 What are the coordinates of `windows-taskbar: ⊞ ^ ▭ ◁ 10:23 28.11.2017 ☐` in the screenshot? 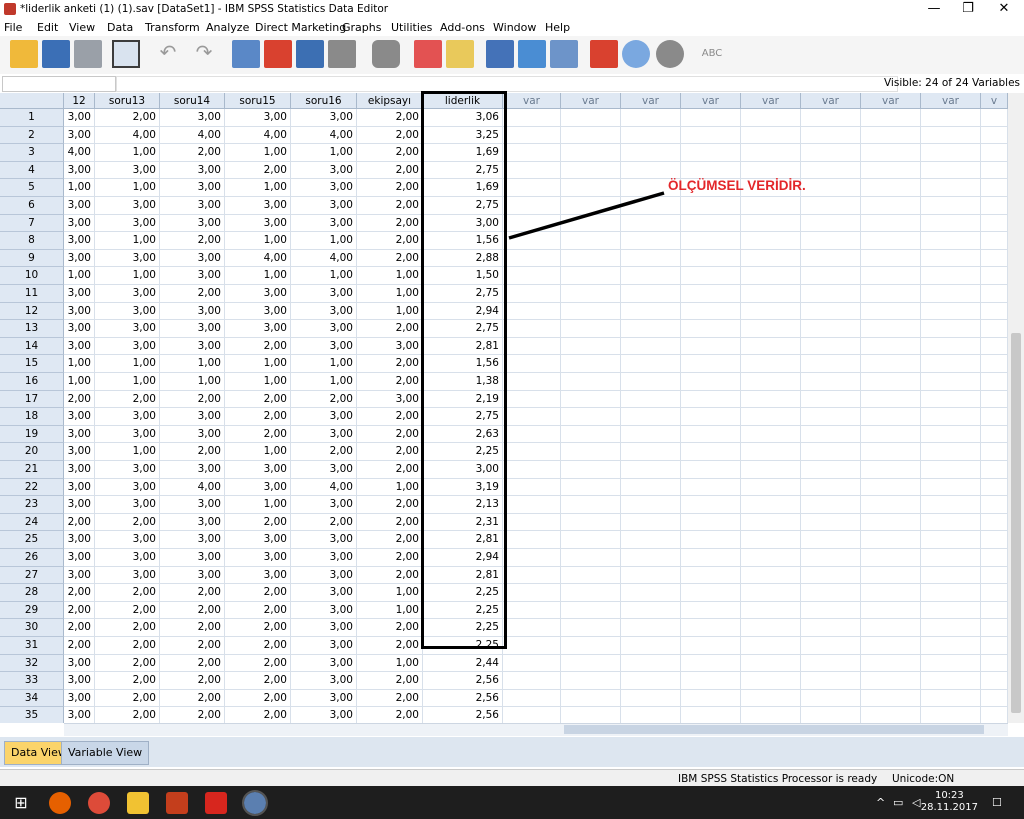 It's located at (512, 802).